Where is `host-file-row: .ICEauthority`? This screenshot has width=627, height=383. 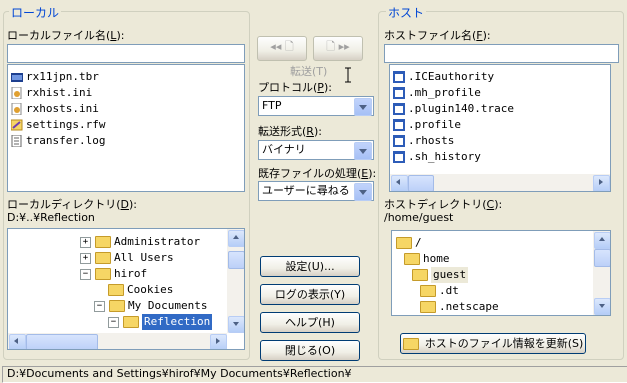 host-file-row: .ICEauthority is located at coordinates (500, 77).